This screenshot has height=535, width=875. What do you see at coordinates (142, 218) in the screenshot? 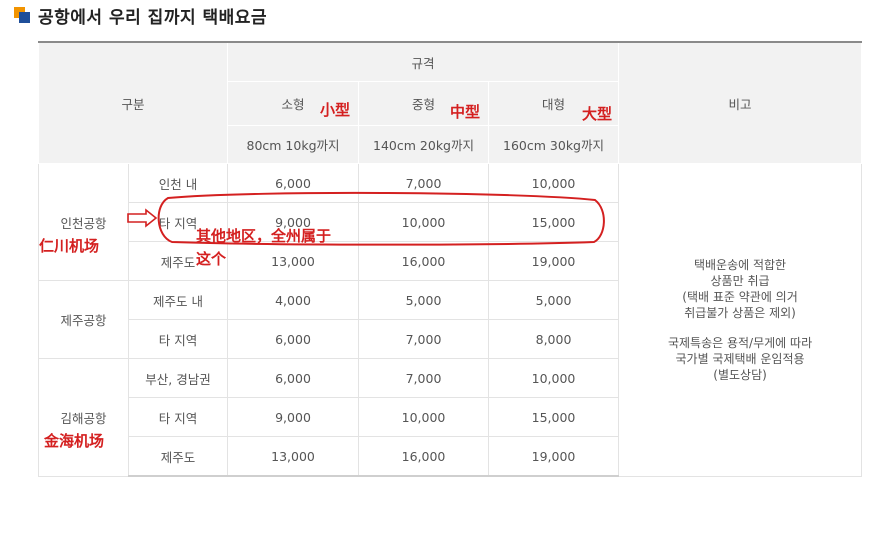
I see `annotation-arrow-icon` at bounding box center [142, 218].